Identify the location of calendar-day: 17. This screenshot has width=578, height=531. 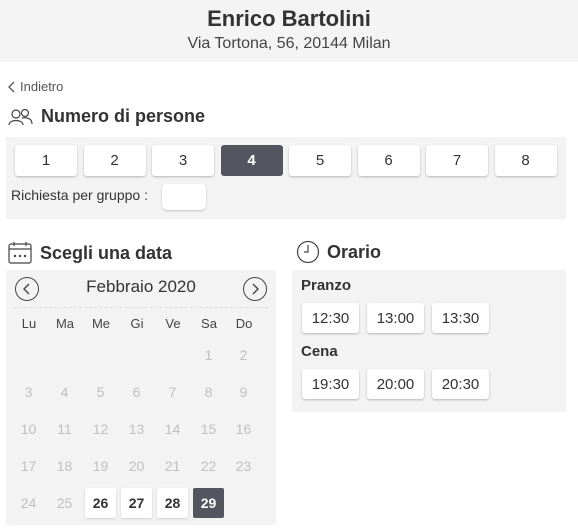
(28, 466).